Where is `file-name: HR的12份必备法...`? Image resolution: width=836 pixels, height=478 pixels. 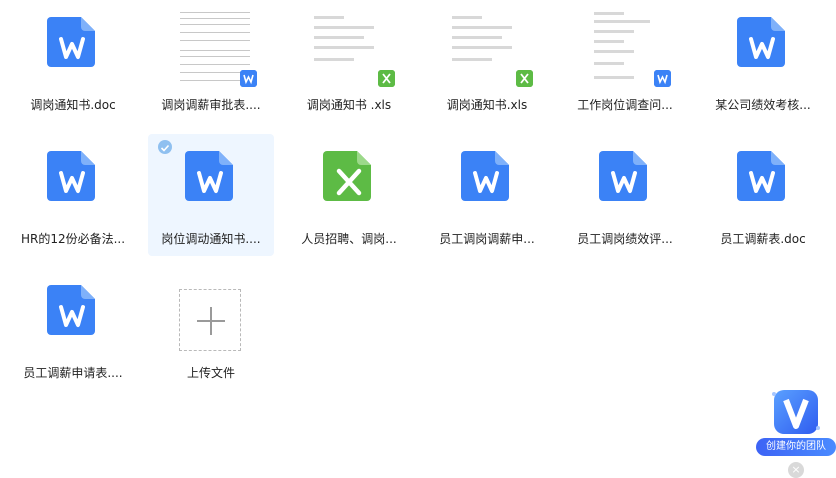
file-name: HR的12份必备法... is located at coordinates (73, 239).